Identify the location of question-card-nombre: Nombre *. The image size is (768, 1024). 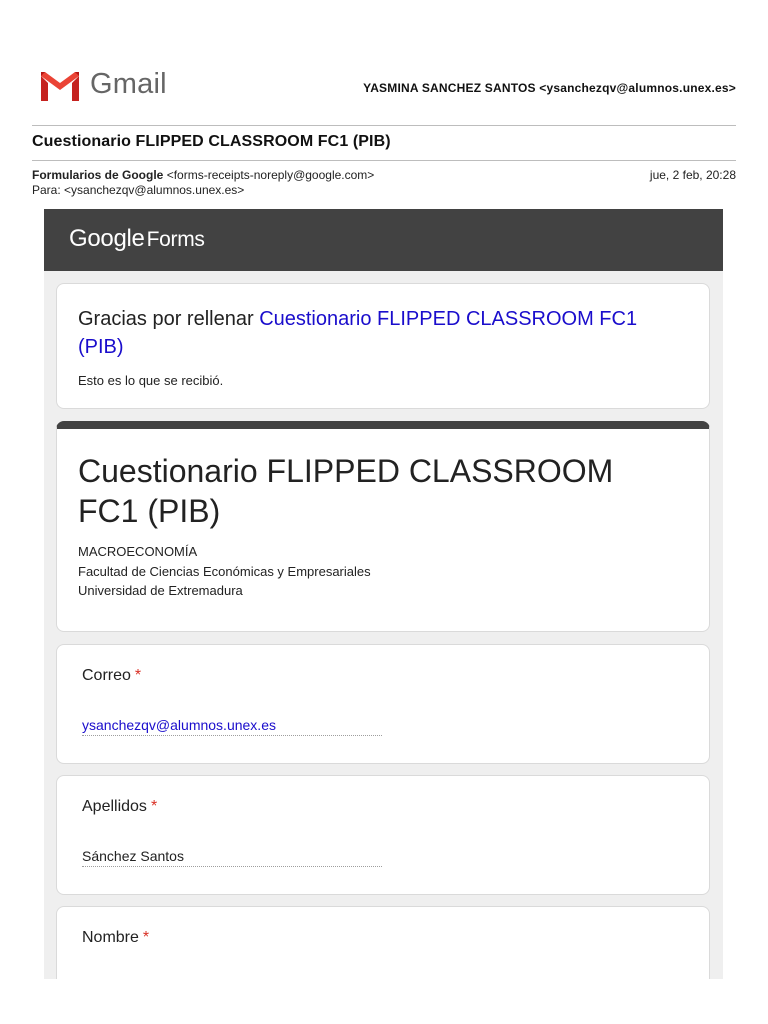
(383, 942).